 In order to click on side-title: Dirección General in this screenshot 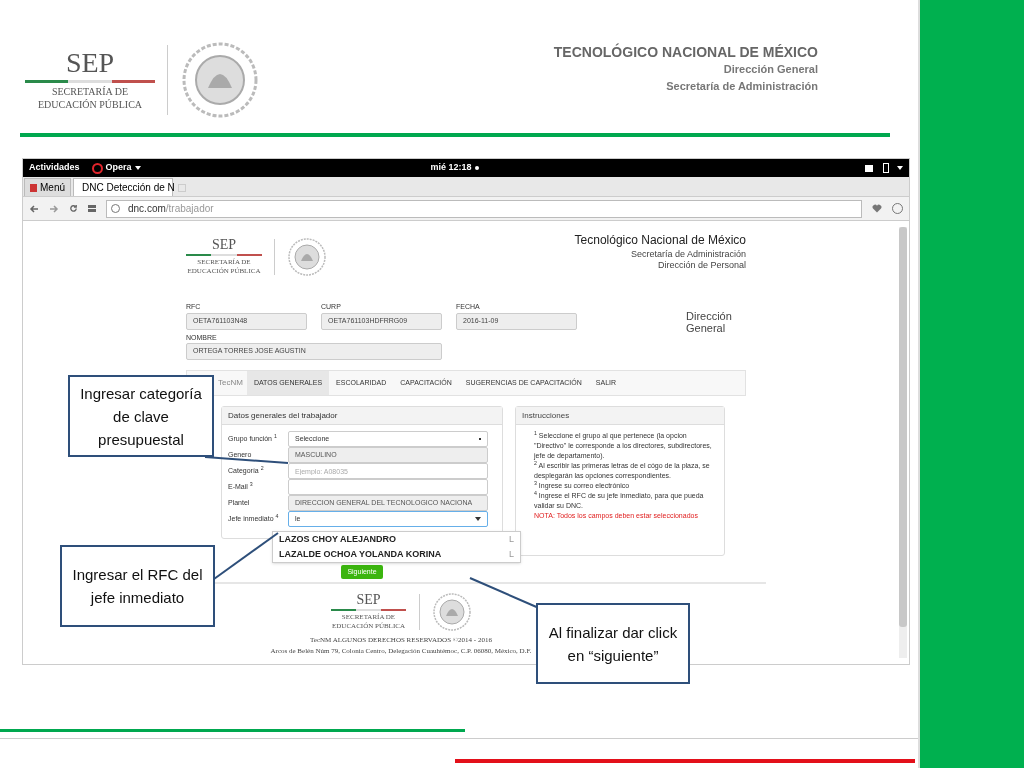, I will do `click(709, 323)`.